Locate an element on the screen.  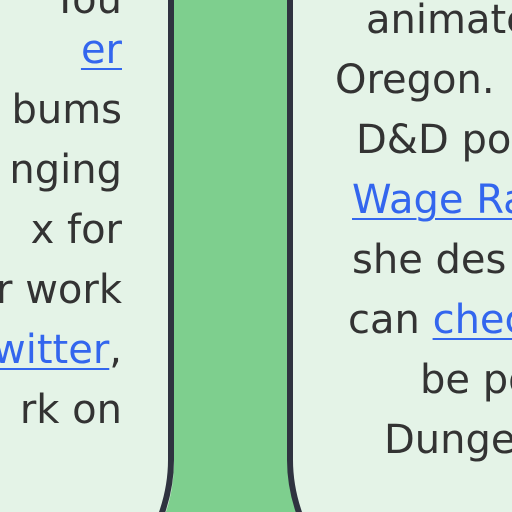
check-link: chec is located at coordinates (472, 320).